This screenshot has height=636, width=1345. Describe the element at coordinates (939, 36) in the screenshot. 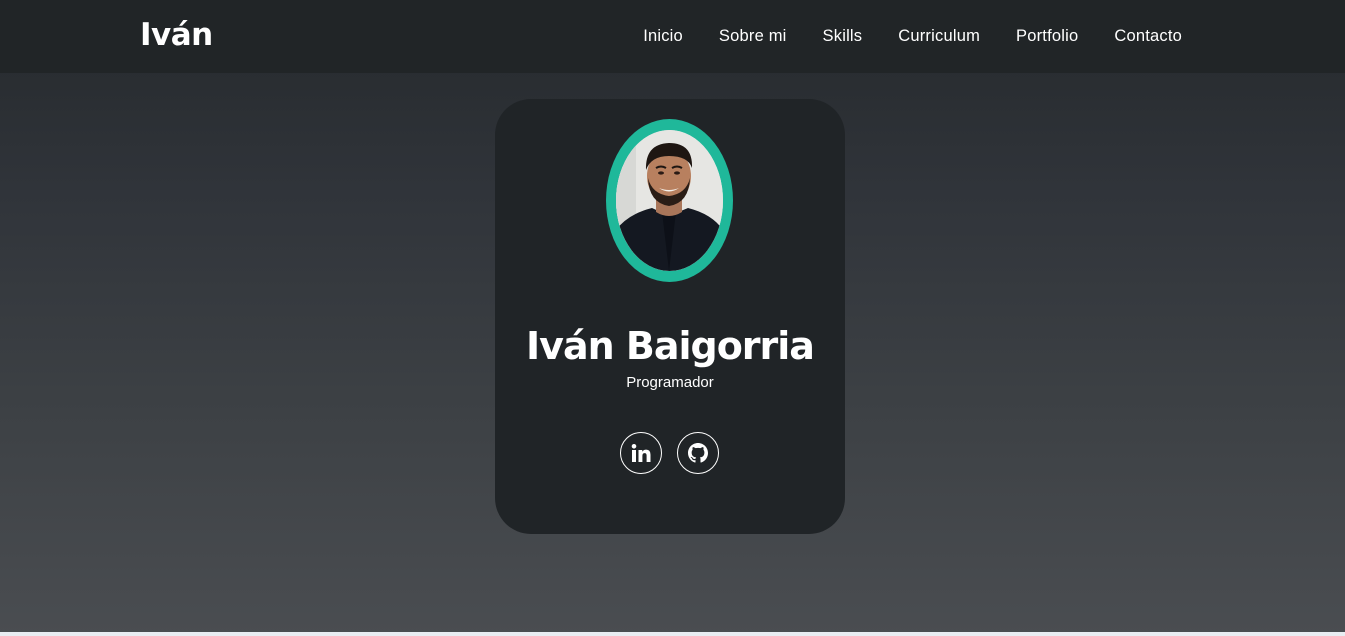

I see `nav-link-curriculum: Curriculum` at that location.